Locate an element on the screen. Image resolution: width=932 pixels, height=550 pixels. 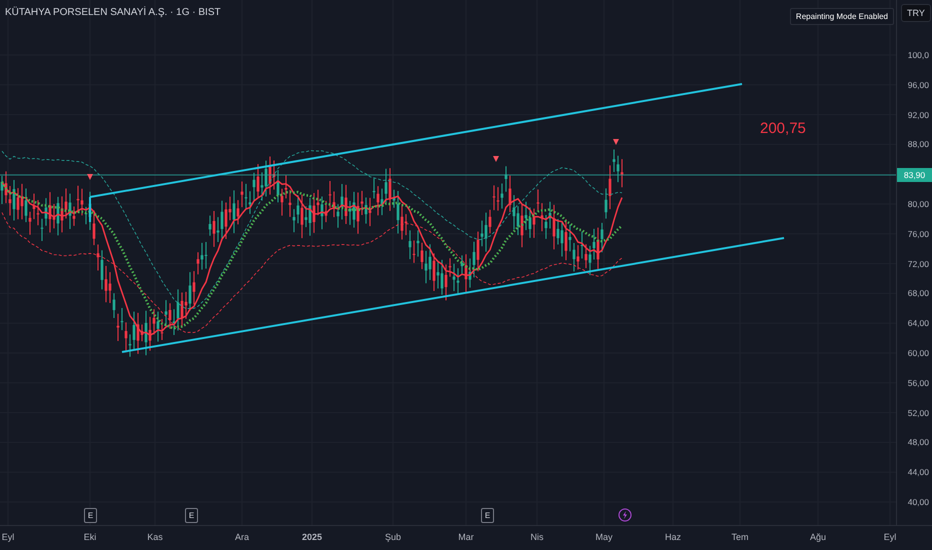
time-label: 2025 is located at coordinates (312, 537).